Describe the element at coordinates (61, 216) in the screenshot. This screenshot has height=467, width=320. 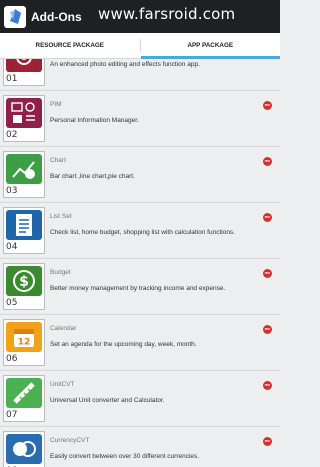
I see `item-title: List Set` at that location.